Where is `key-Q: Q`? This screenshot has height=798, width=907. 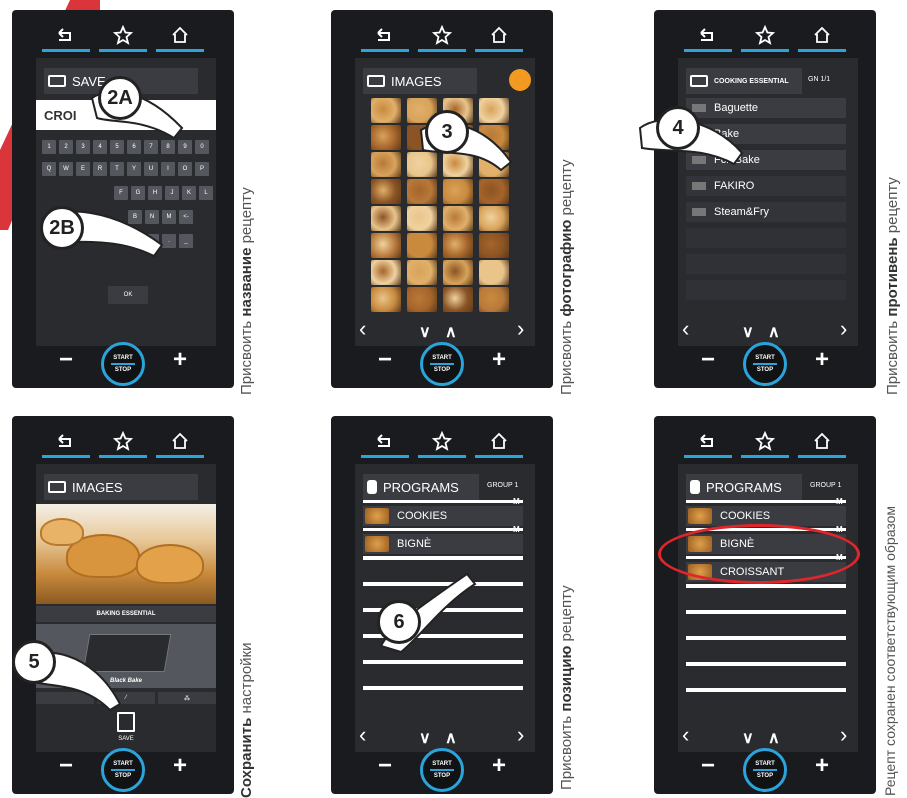
key-Q: Q is located at coordinates (49, 169).